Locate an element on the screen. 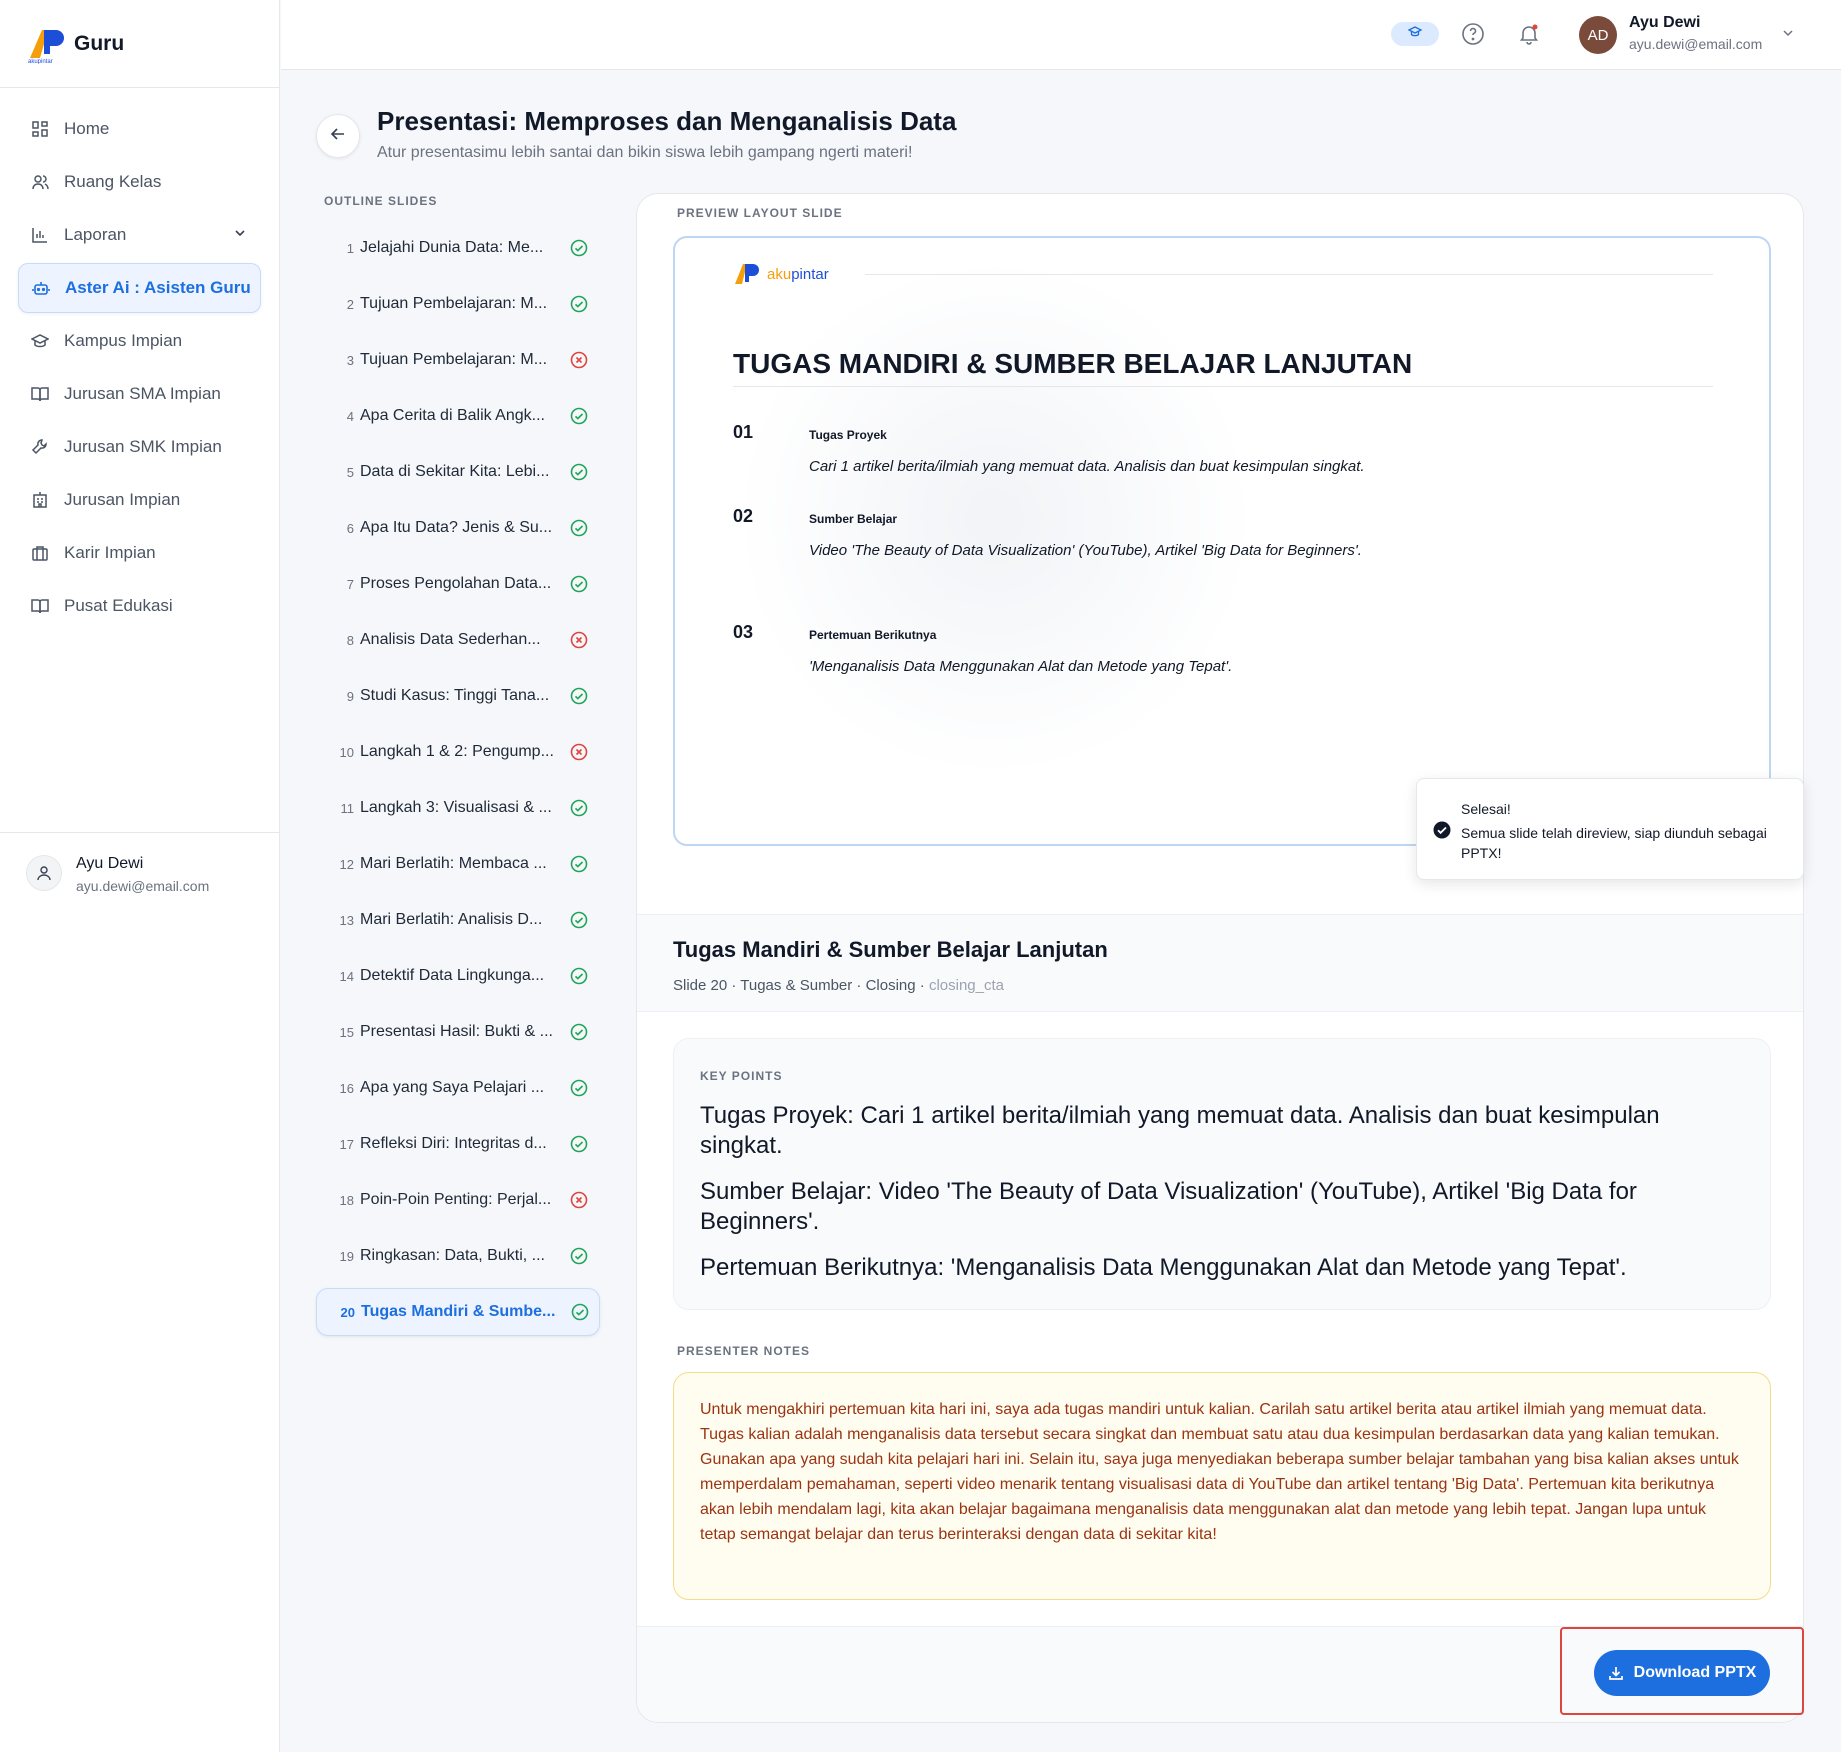 The height and width of the screenshot is (1752, 1841). sidebar-item-karir-impian: Karir Impian is located at coordinates (139, 553).